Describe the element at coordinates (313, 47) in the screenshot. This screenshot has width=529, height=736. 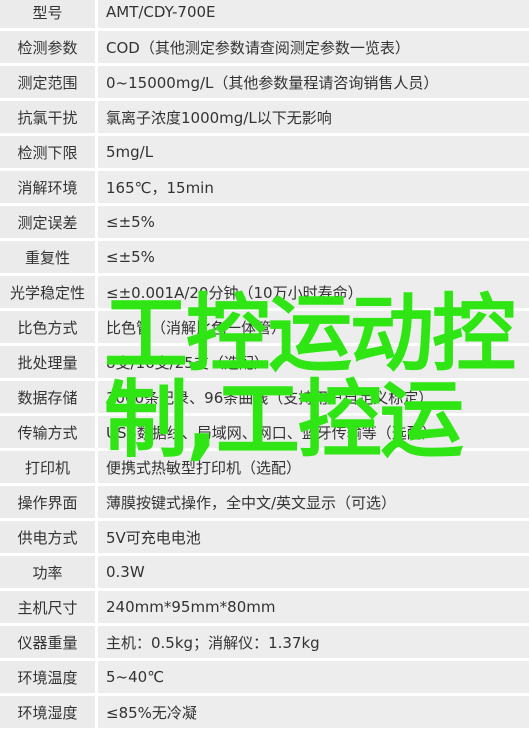
I see `spec-value: COD（其他测定参数请查阅测定参数一览表）` at that location.